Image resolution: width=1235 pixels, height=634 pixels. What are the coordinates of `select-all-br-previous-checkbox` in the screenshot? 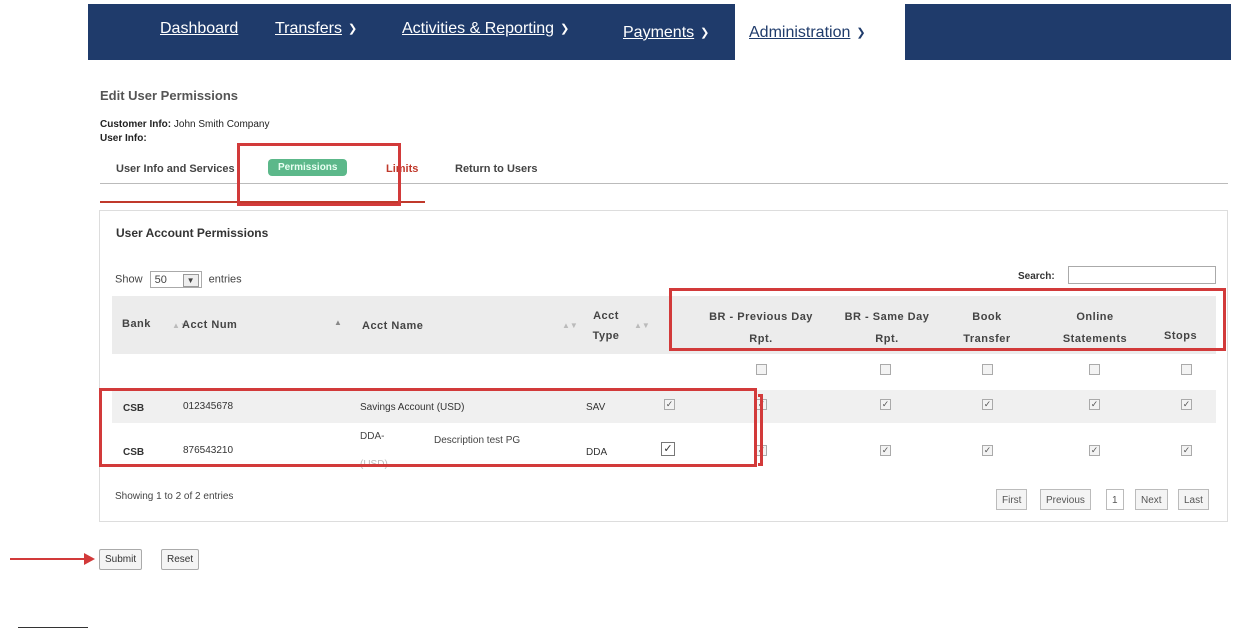 It's located at (761, 369).